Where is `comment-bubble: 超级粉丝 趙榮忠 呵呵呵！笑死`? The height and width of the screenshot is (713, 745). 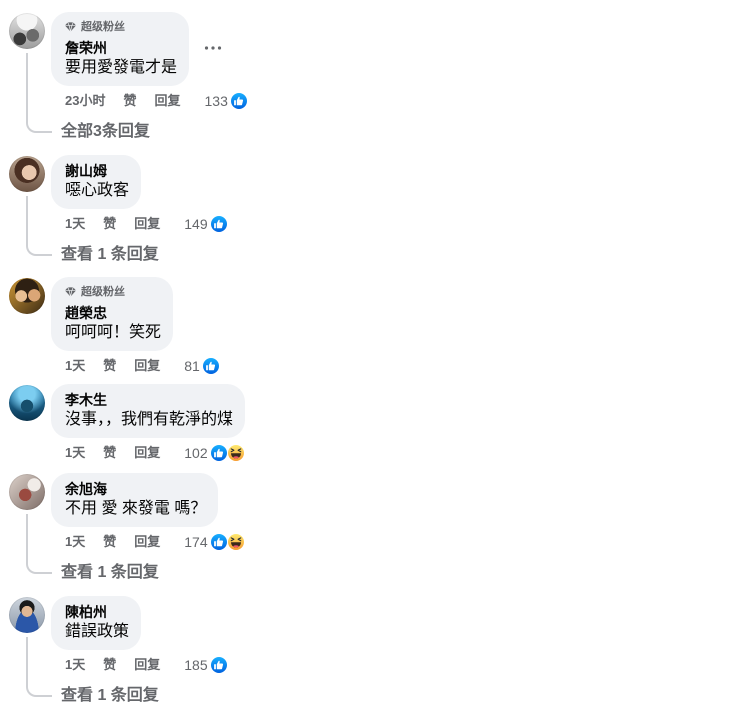
comment-bubble: 超级粉丝 趙榮忠 呵呵呵！笑死 is located at coordinates (112, 314).